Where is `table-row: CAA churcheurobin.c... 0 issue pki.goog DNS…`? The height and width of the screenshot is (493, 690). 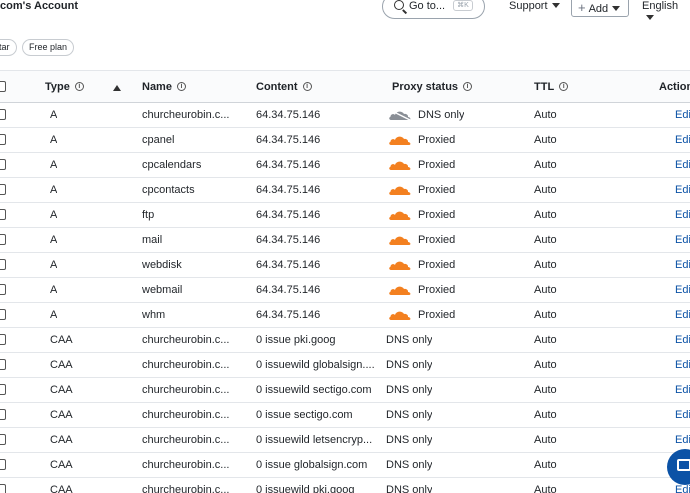
table-row: CAA churcheurobin.c... 0 issue pki.goog DNS… is located at coordinates (345, 340).